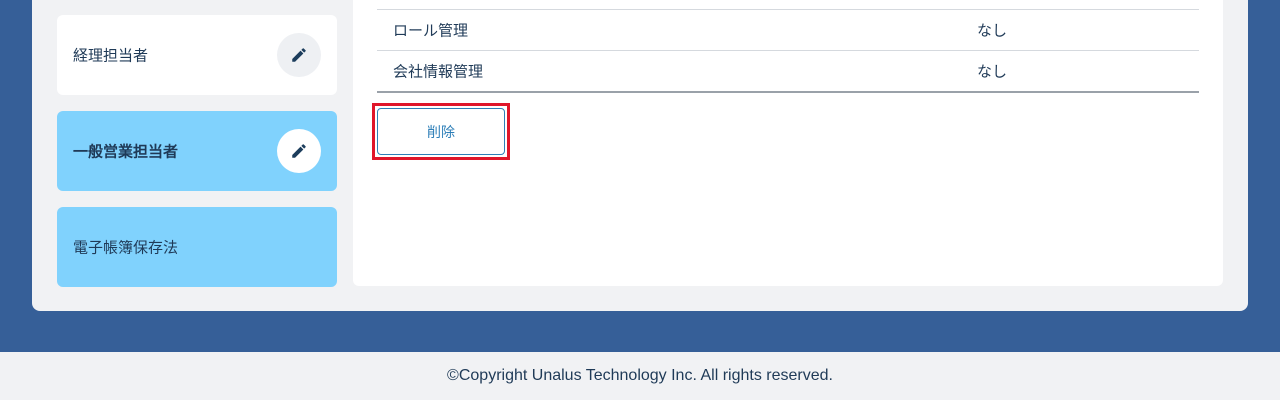 The image size is (1280, 400). What do you see at coordinates (197, 151) in the screenshot?
I see `role-item-sales: 一般営業担当者` at bounding box center [197, 151].